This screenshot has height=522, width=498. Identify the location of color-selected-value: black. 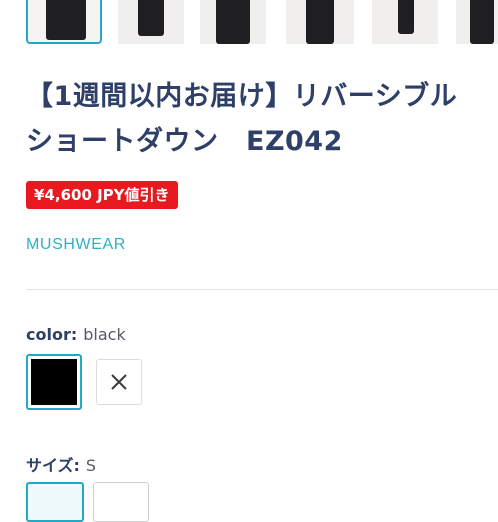
(104, 334).